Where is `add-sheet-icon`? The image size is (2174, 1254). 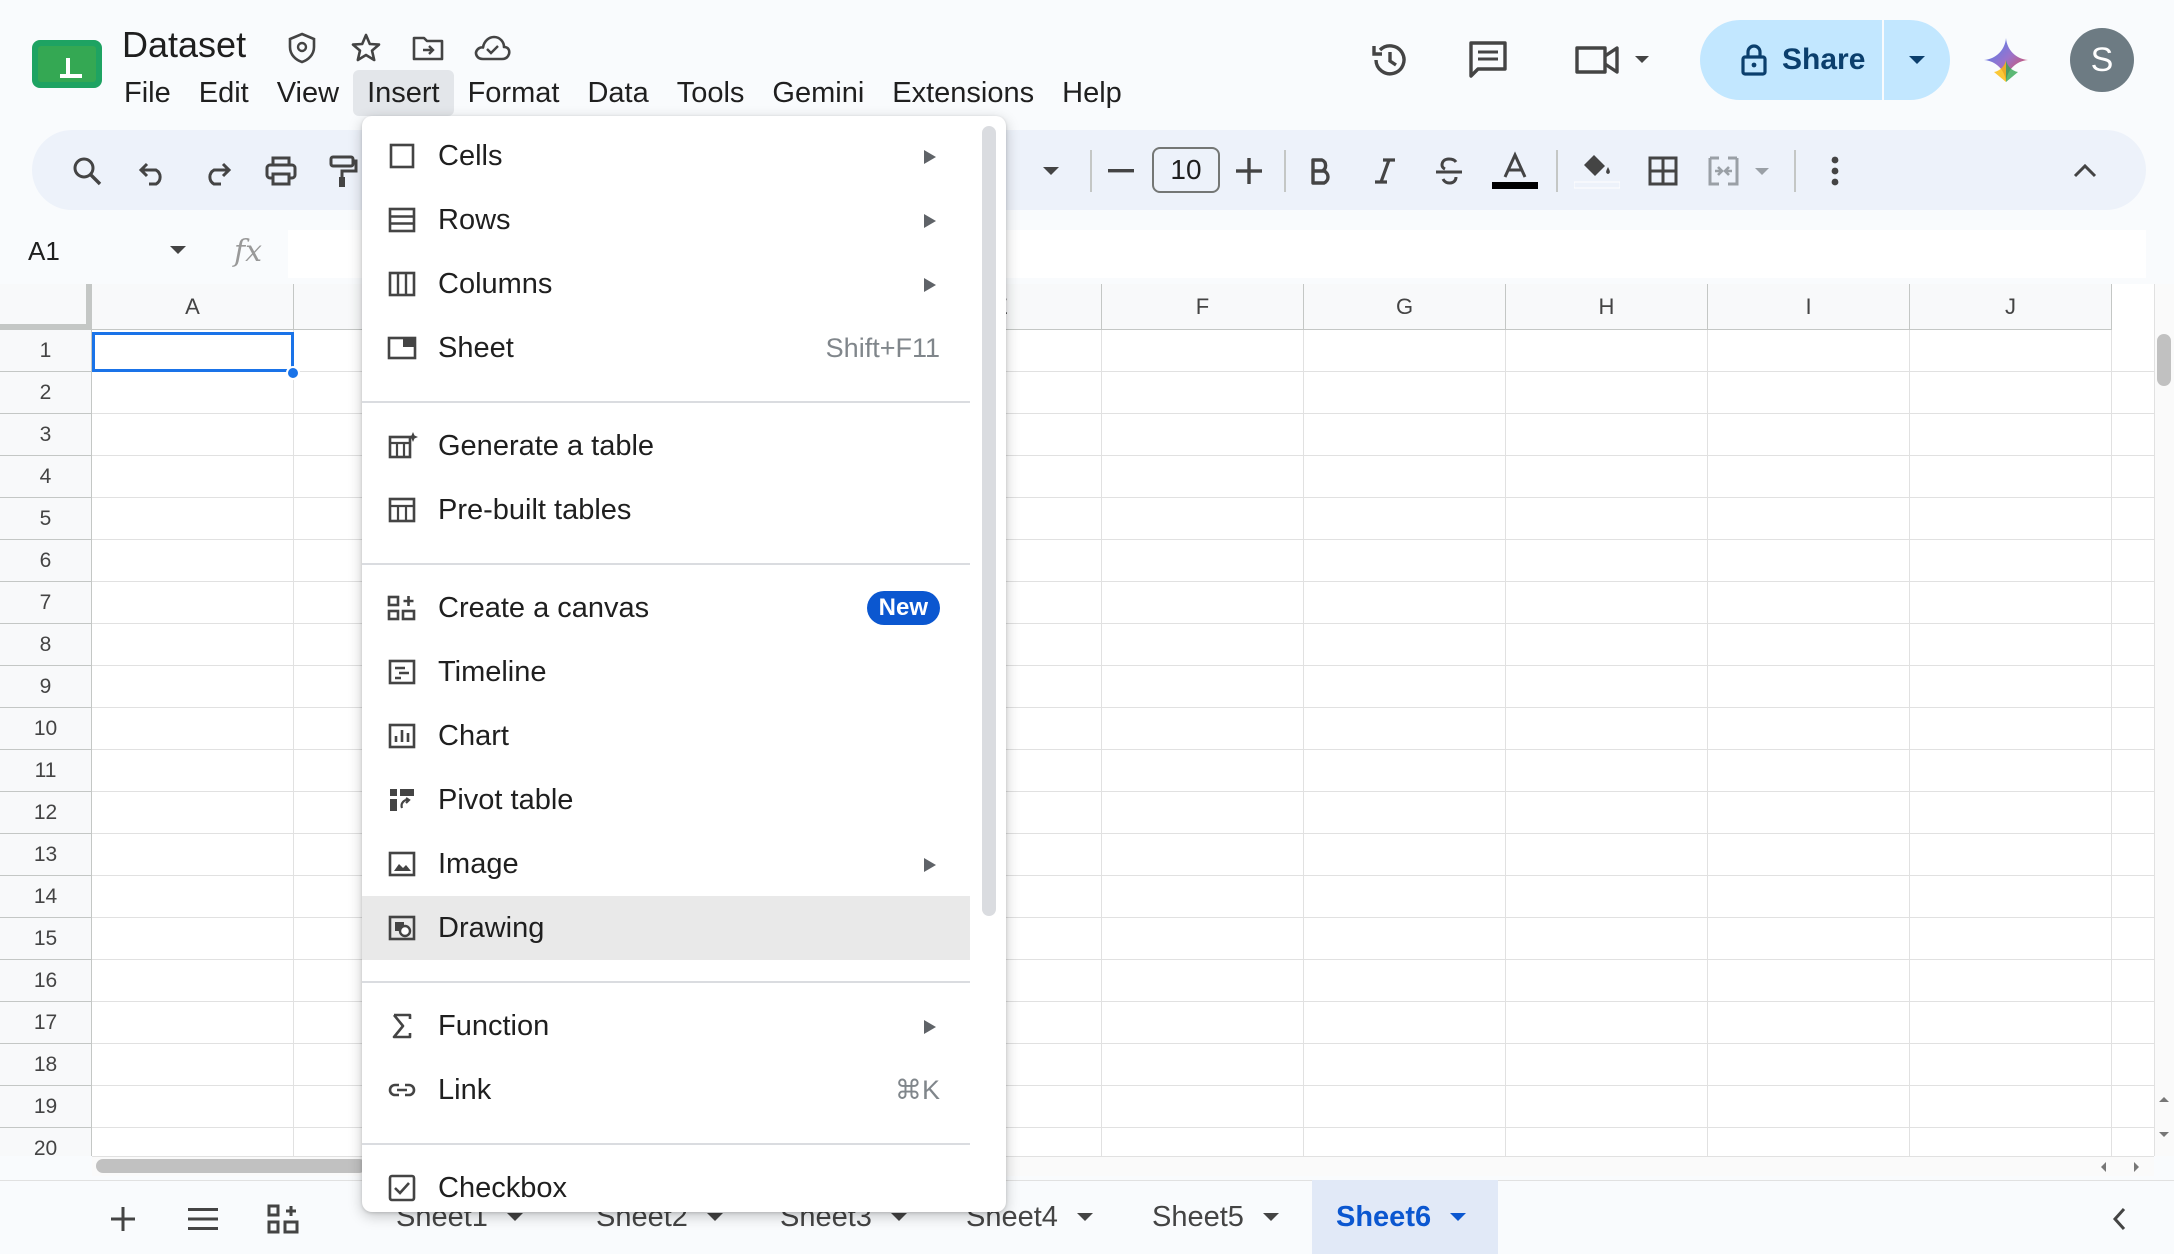
add-sheet-icon is located at coordinates (123, 1219).